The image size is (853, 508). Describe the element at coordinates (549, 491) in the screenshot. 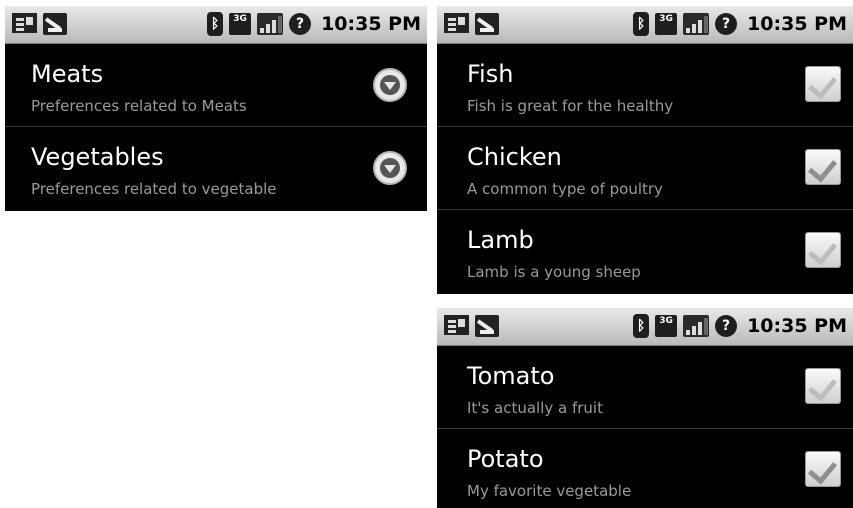

I see `preference-summary: My favorite vegetable` at that location.